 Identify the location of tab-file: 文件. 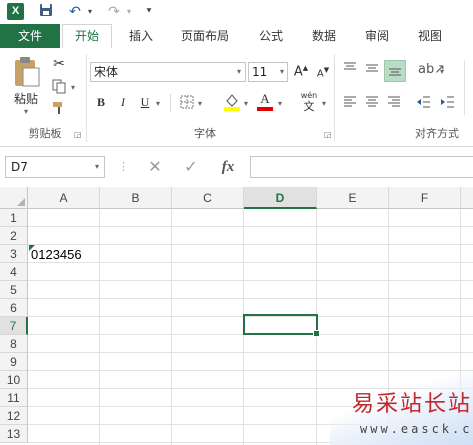
(30, 36).